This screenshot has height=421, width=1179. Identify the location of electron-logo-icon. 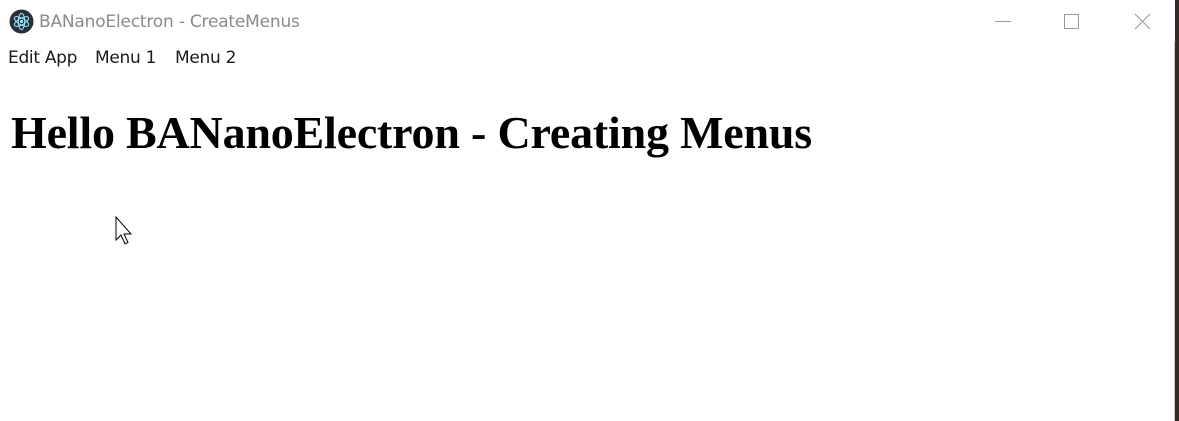
(21, 21).